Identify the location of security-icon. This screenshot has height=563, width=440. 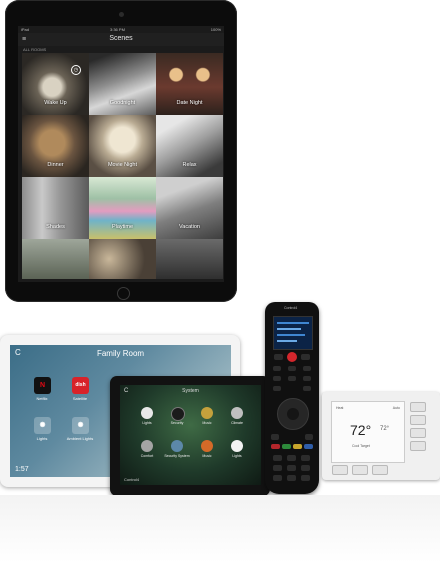
(178, 414).